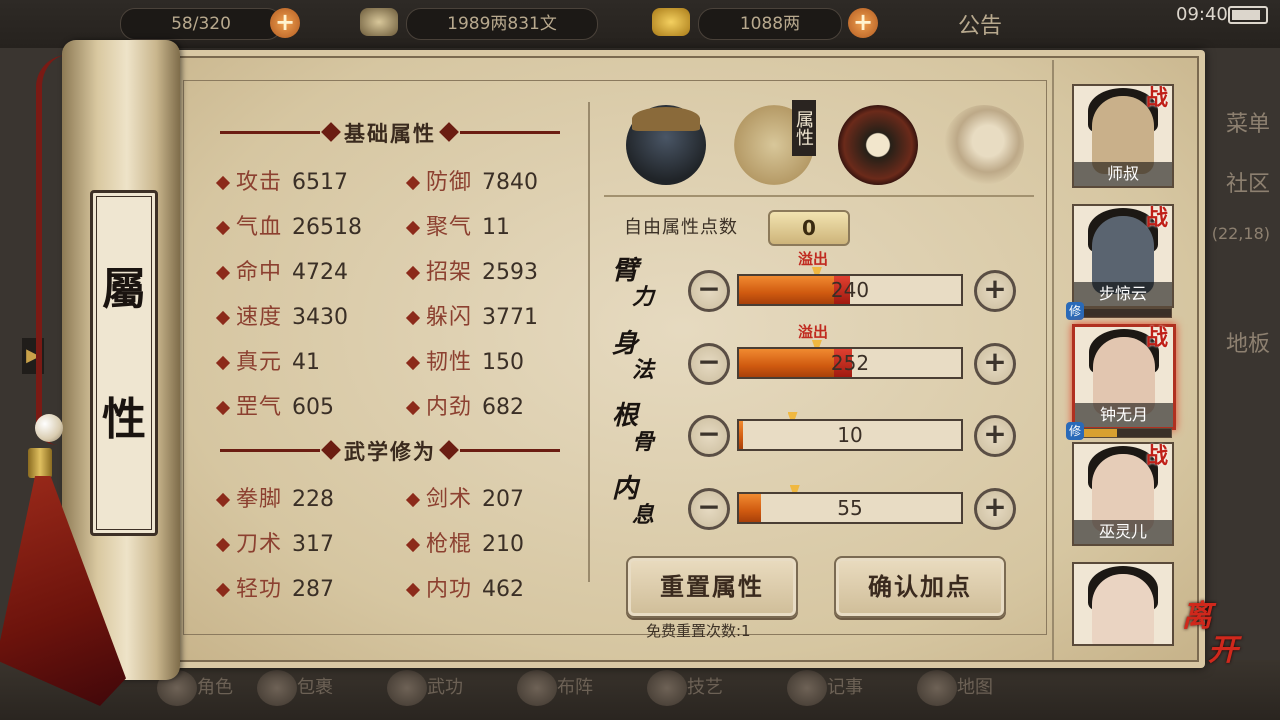  I want to click on bagua-icon, so click(878, 145).